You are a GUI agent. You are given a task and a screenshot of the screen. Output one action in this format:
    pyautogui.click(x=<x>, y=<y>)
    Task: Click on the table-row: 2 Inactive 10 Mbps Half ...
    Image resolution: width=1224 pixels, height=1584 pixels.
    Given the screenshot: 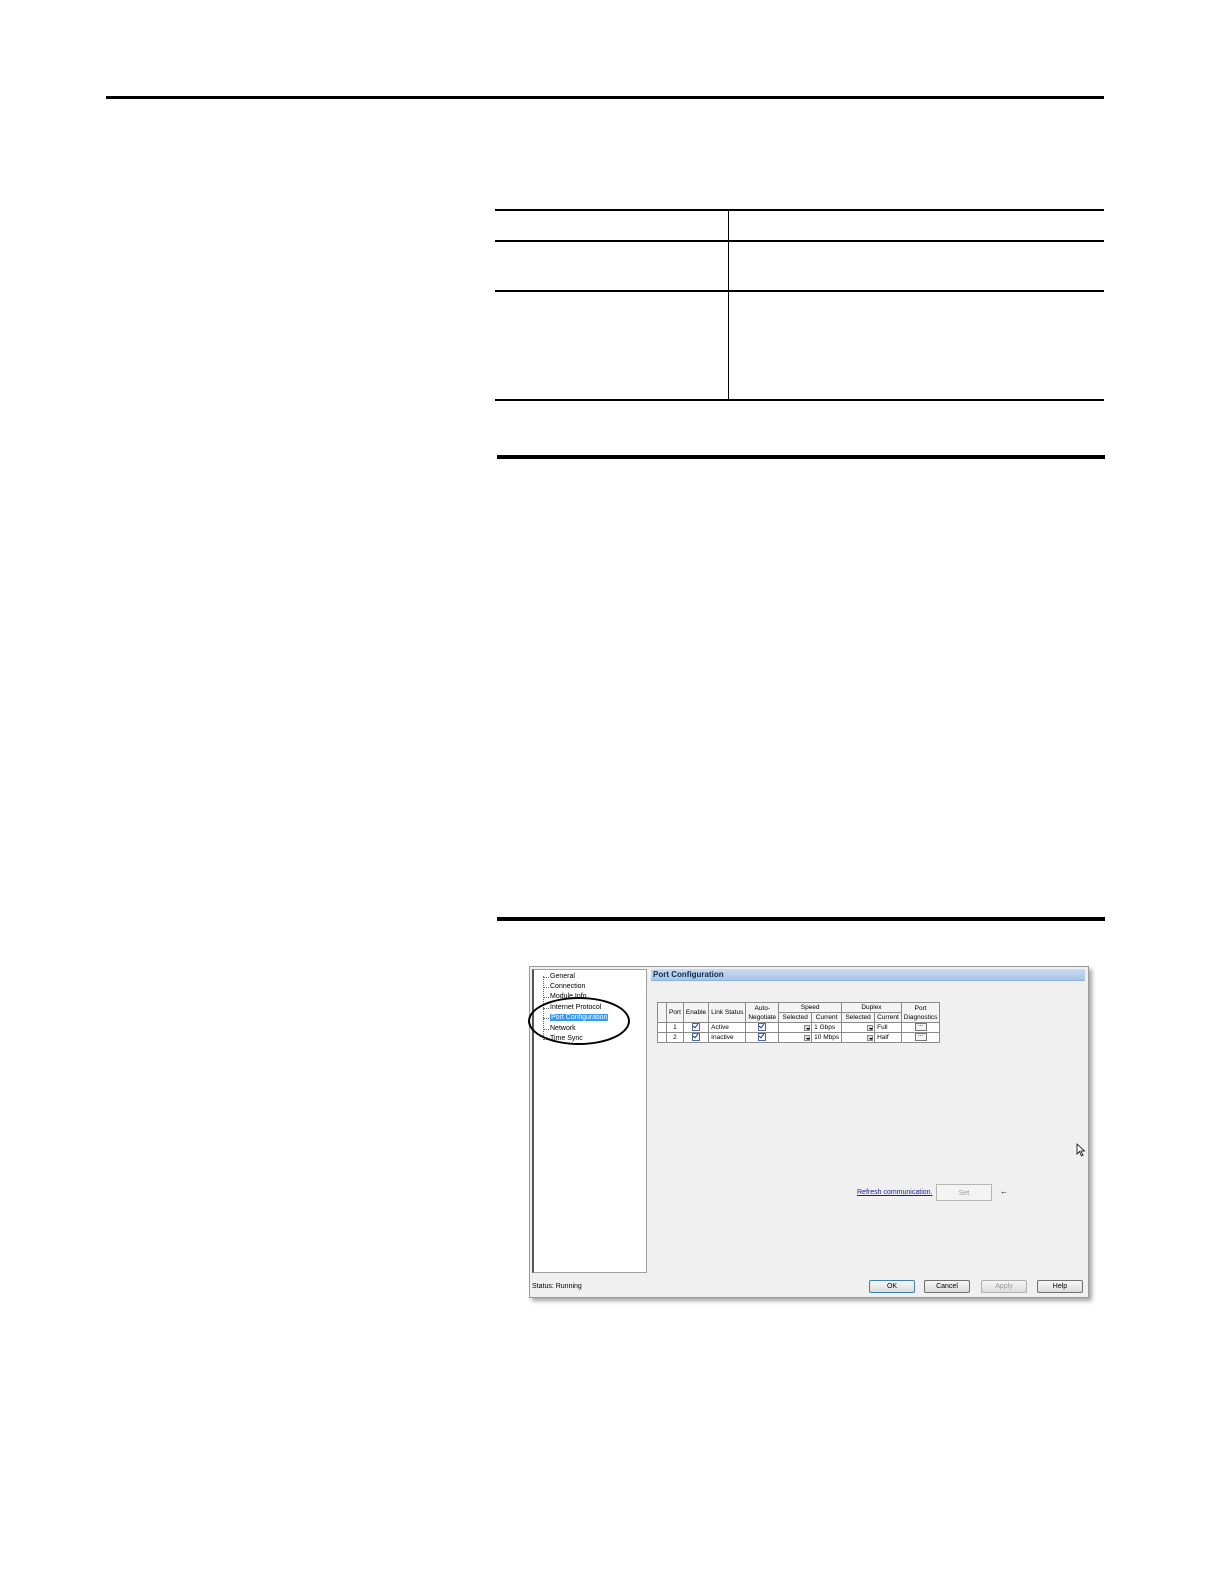 What is the action you would take?
    pyautogui.click(x=799, y=1037)
    